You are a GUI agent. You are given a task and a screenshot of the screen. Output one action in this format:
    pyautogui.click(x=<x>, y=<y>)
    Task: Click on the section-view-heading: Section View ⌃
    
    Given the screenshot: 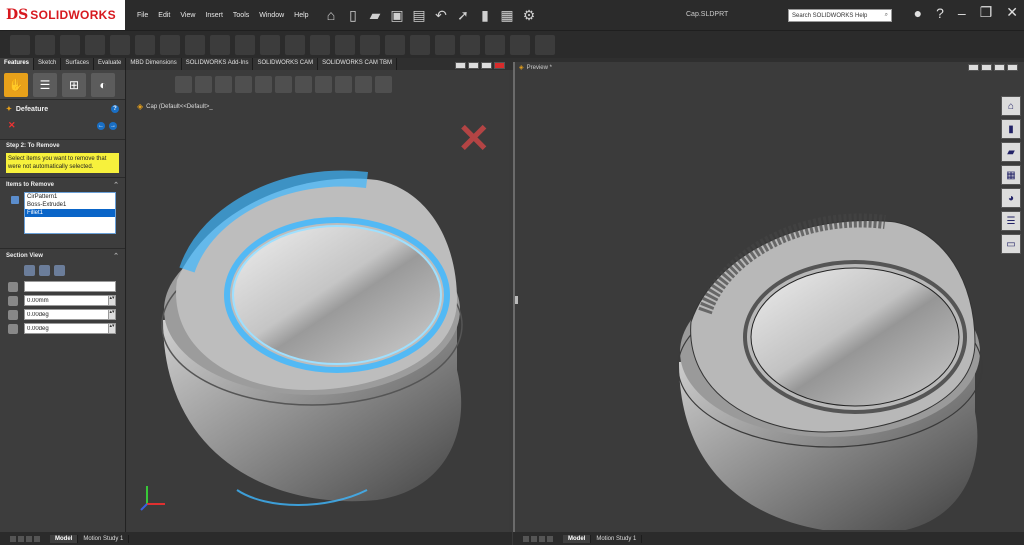 What is the action you would take?
    pyautogui.click(x=62, y=256)
    